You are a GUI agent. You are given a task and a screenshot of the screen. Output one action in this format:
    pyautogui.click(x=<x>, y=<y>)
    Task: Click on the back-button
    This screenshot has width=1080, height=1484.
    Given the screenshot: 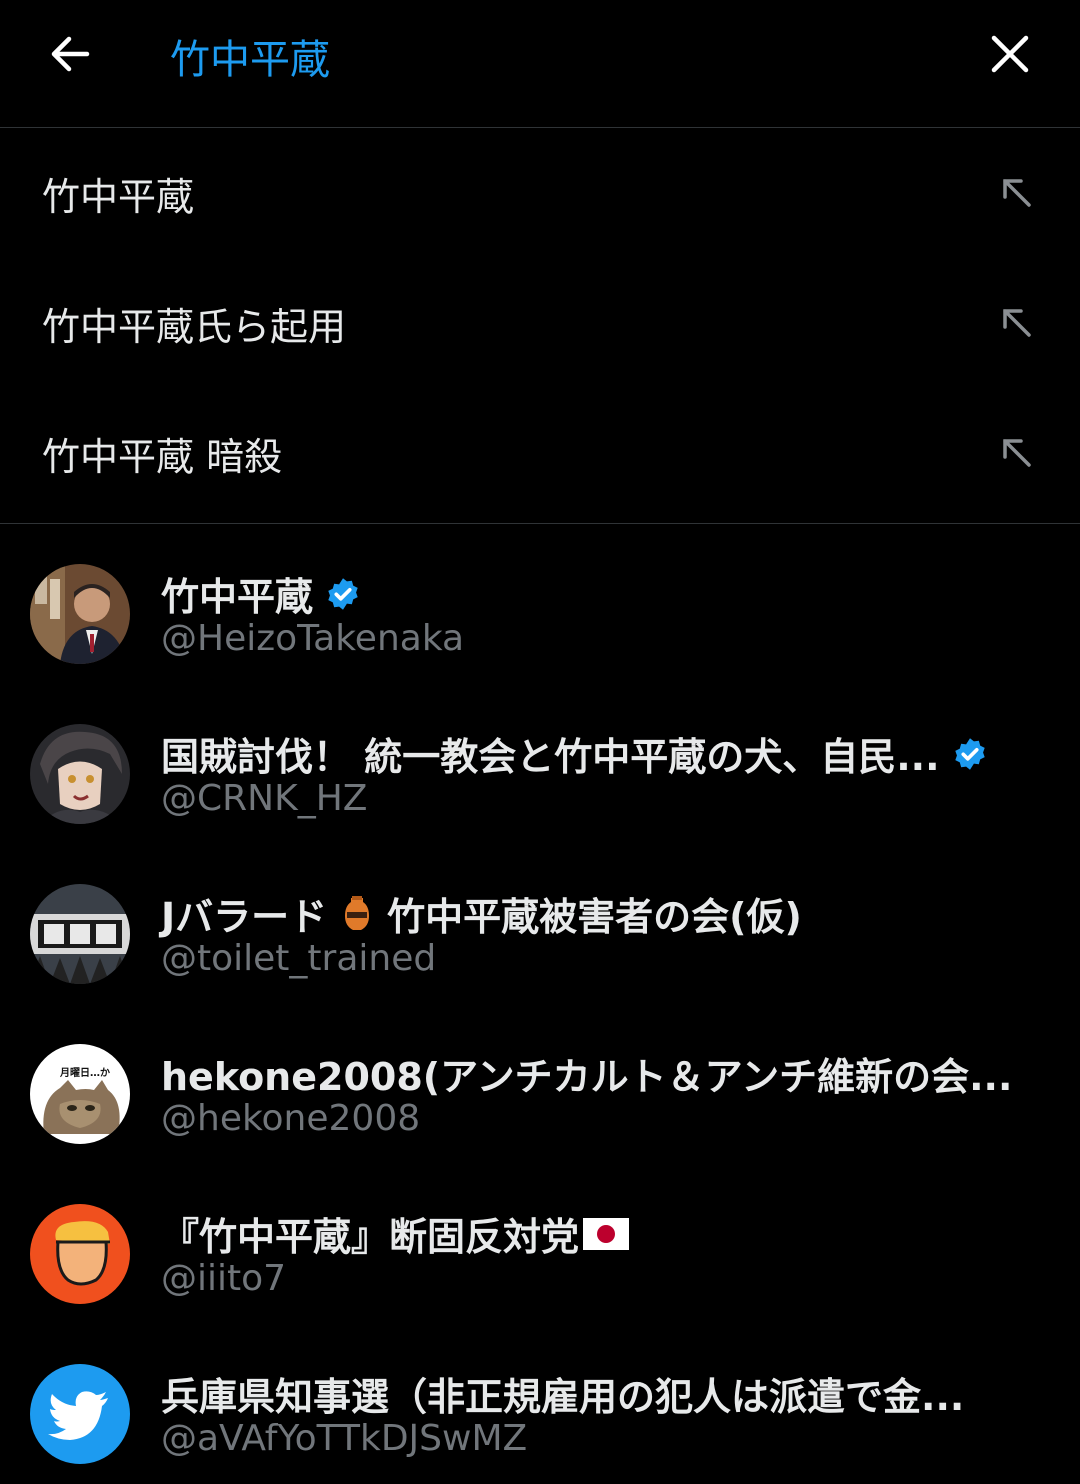 What is the action you would take?
    pyautogui.click(x=70, y=54)
    